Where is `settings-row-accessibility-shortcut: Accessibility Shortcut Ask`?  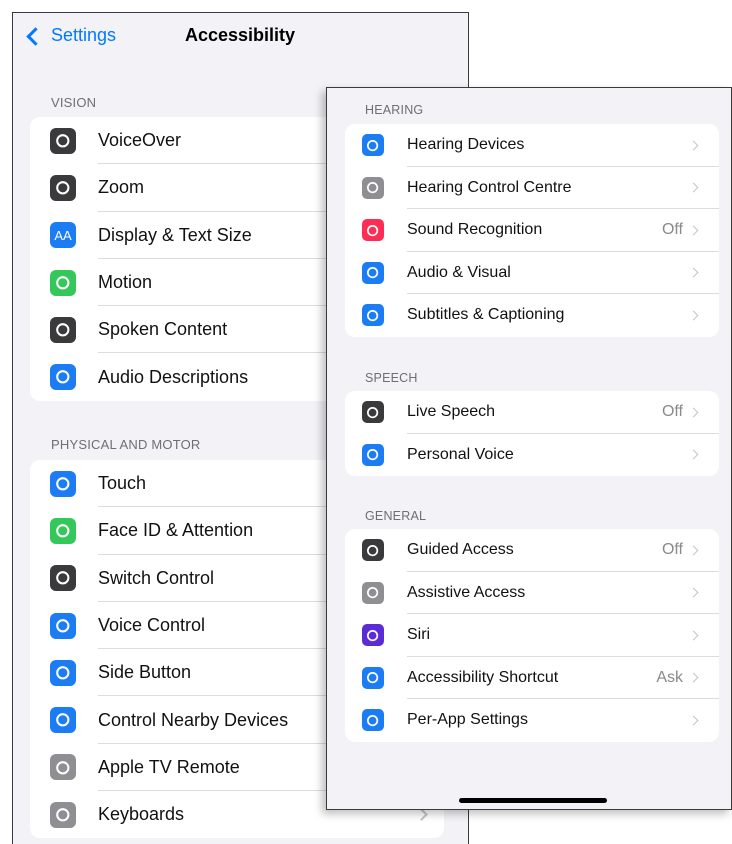 settings-row-accessibility-shortcut: Accessibility Shortcut Ask is located at coordinates (532, 678).